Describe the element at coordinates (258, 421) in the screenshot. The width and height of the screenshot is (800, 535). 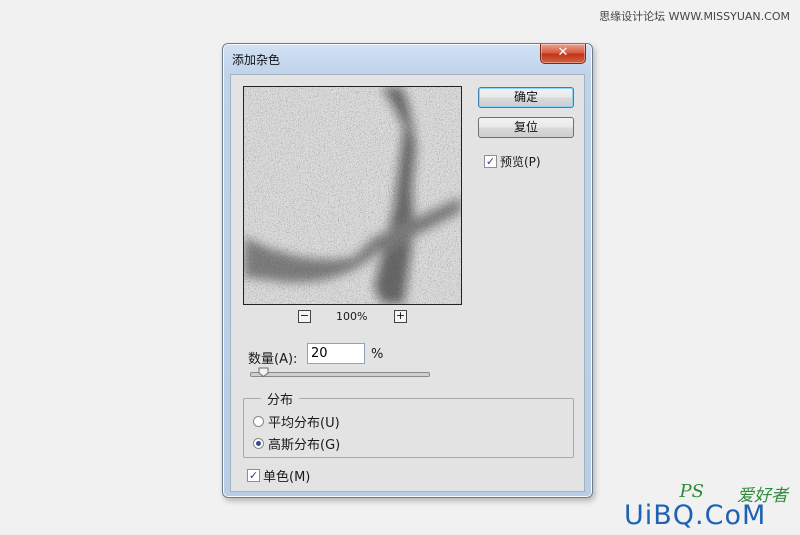
I see `radio-unselected-icon` at that location.